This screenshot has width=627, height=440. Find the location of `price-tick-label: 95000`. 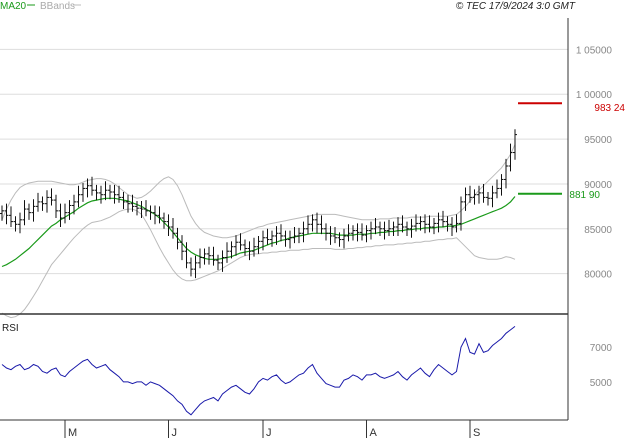

price-tick-label: 95000 is located at coordinates (598, 140).